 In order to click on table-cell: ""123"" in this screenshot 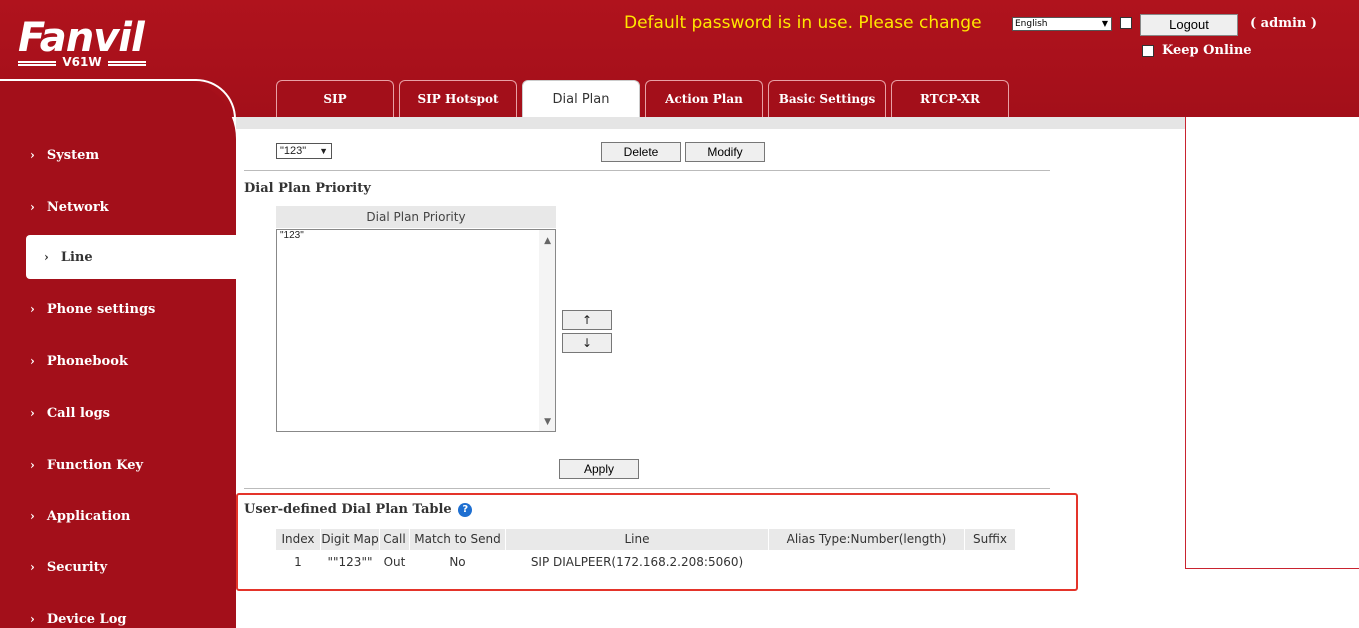, I will do `click(350, 562)`.